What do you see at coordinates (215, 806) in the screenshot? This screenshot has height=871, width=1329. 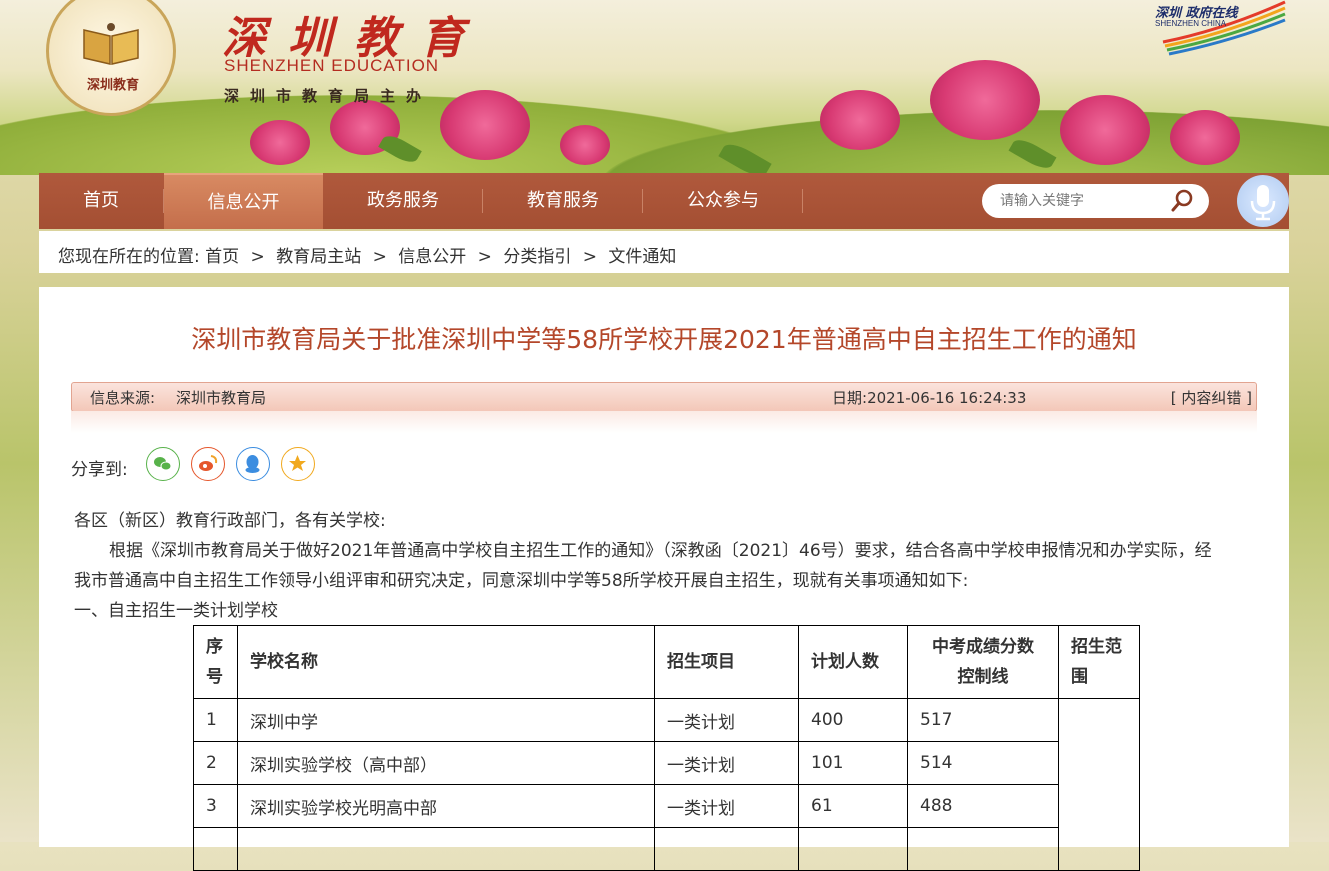 I see `cell-no: 3` at bounding box center [215, 806].